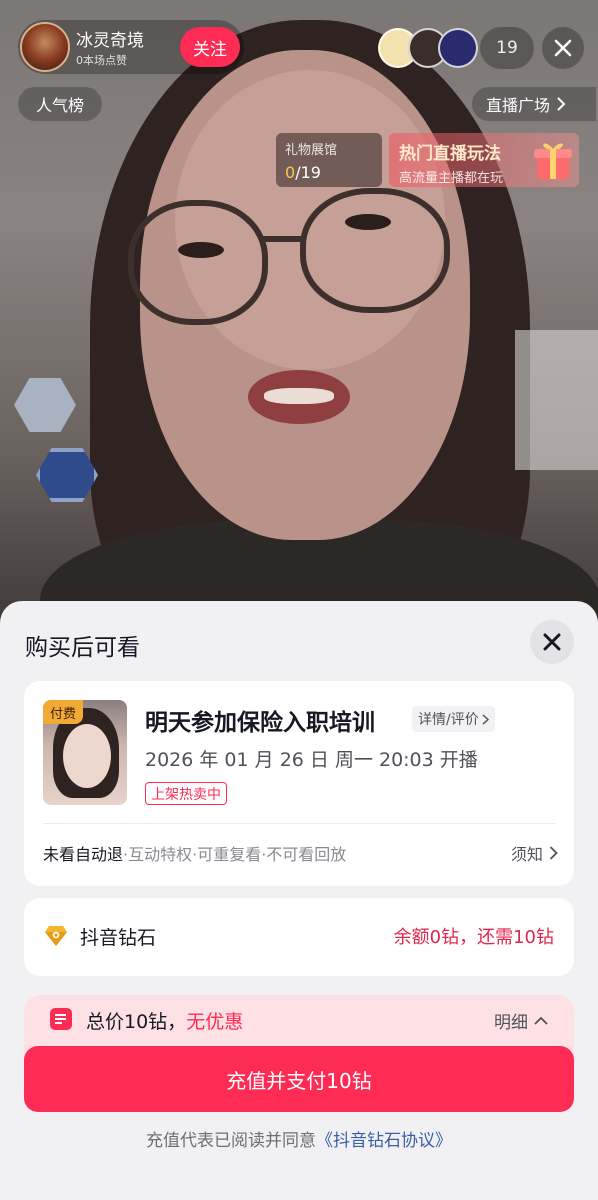  I want to click on viewer-count: 19, so click(507, 48).